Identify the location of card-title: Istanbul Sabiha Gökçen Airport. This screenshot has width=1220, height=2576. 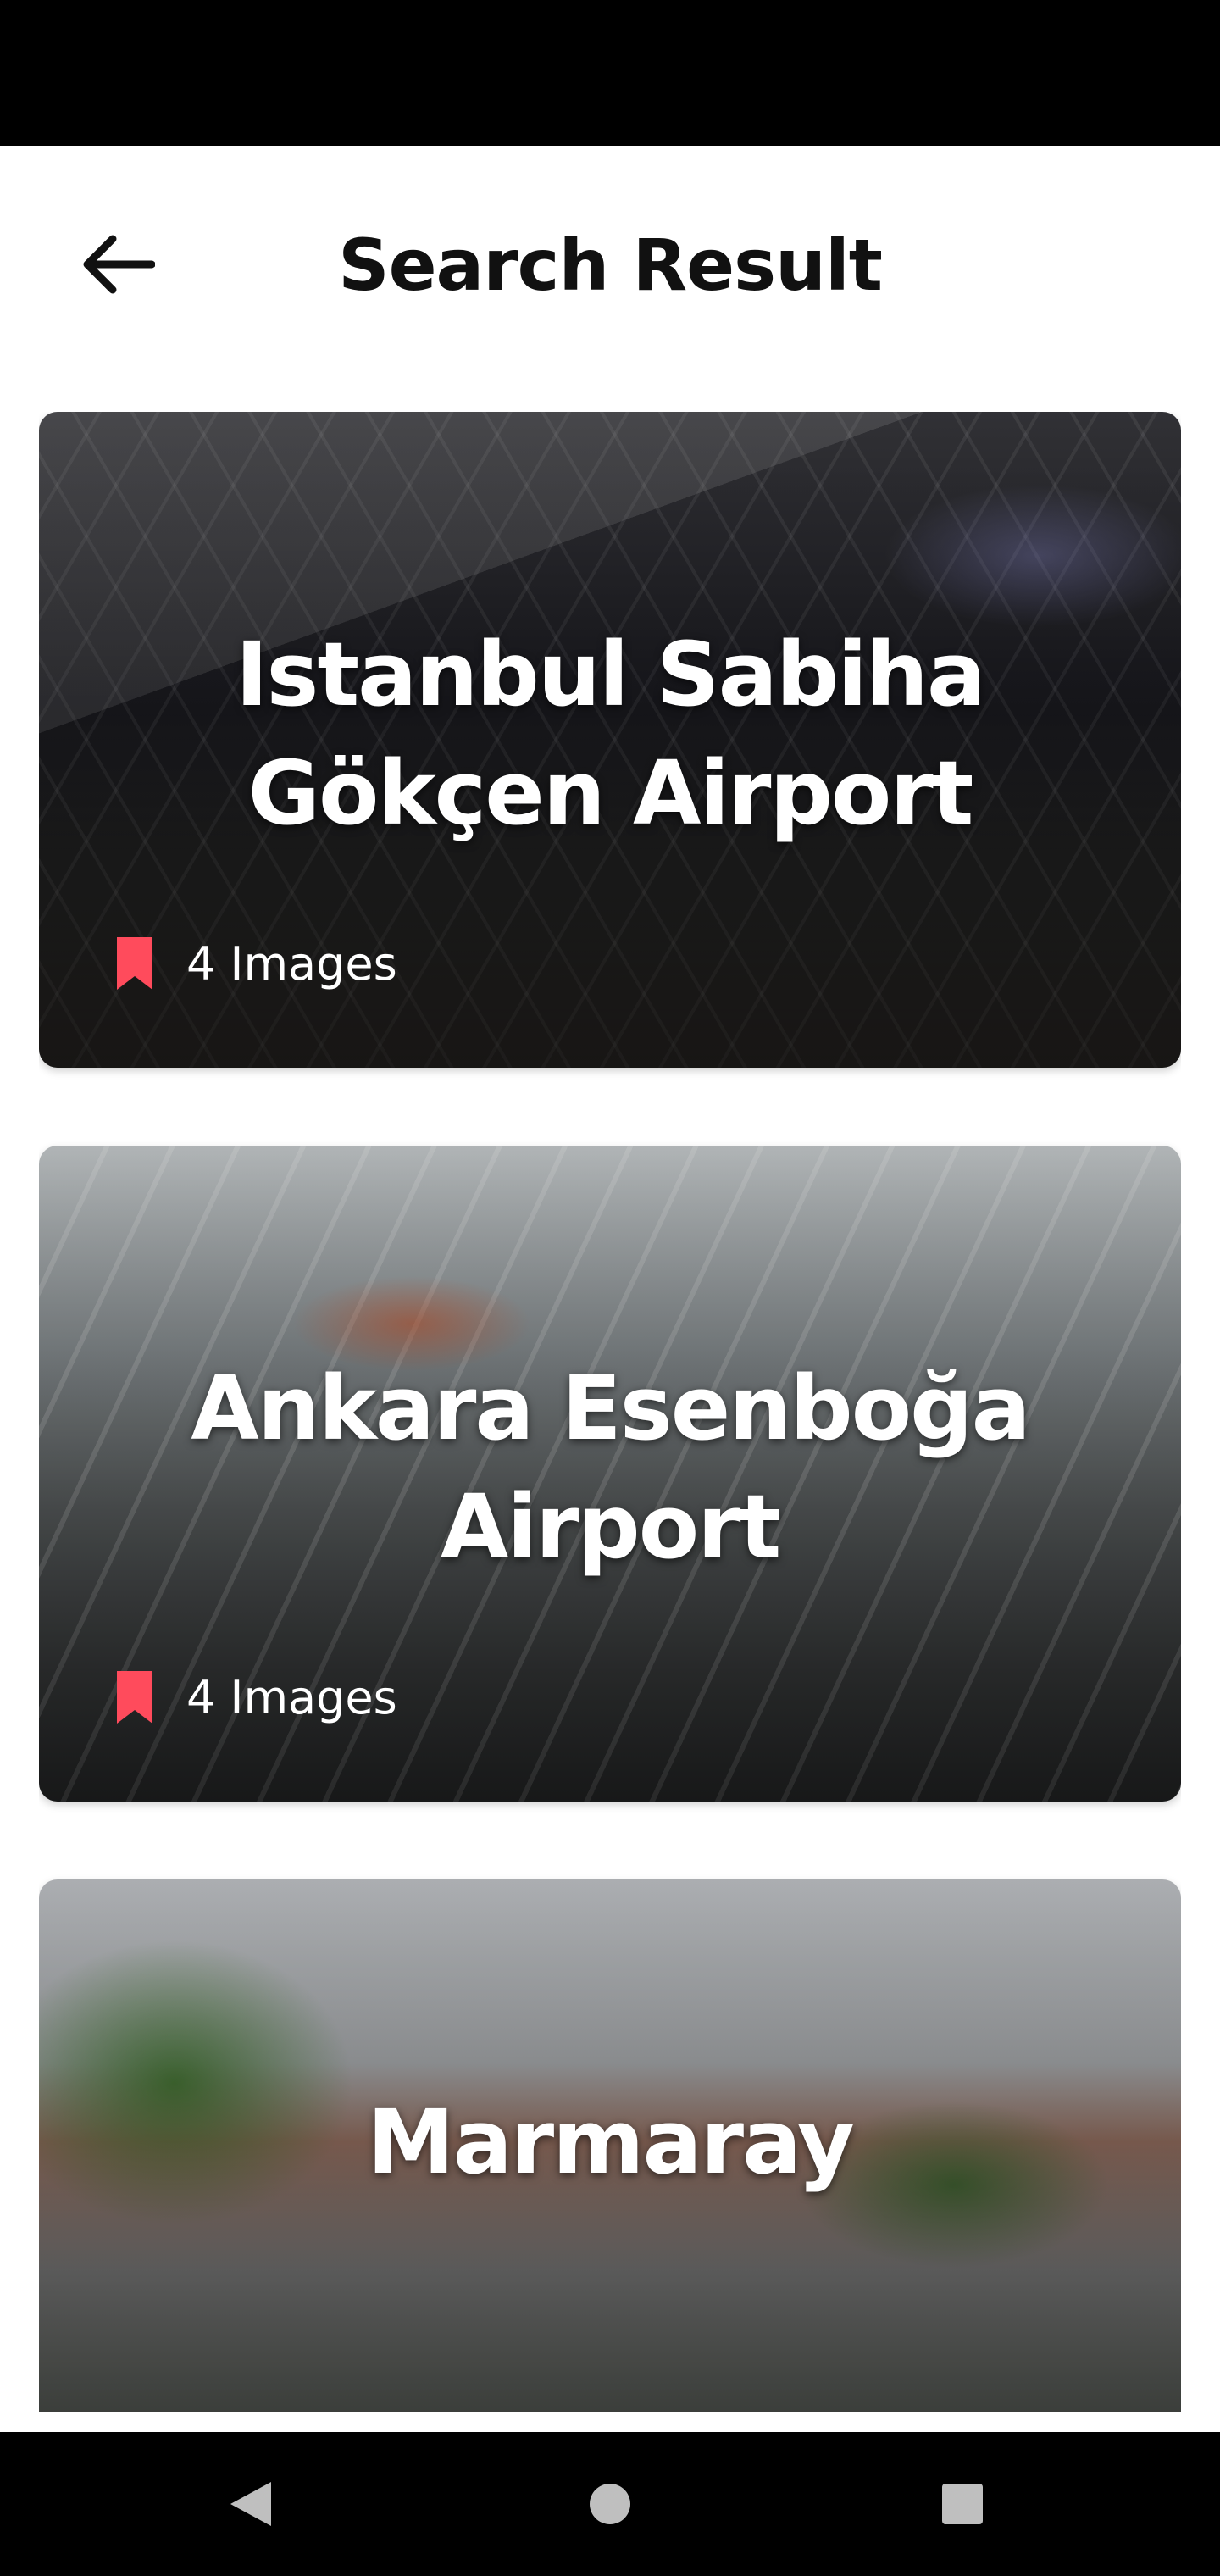
(610, 734).